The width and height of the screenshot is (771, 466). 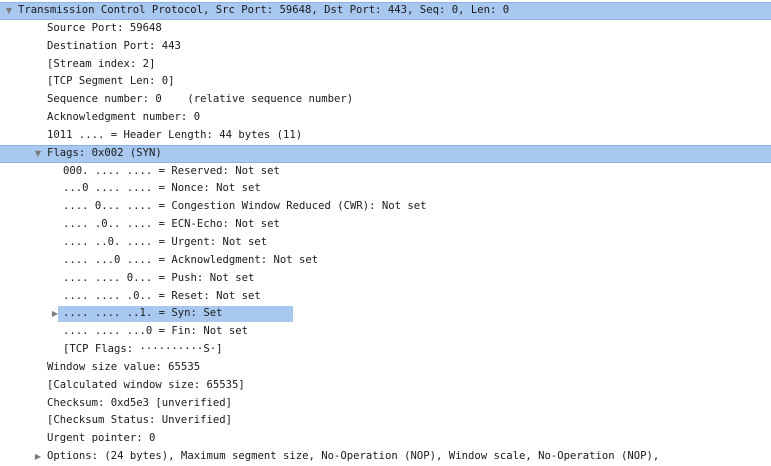 I want to click on tree-leaf-destination-port: Destination Port: 443, so click(x=385, y=47).